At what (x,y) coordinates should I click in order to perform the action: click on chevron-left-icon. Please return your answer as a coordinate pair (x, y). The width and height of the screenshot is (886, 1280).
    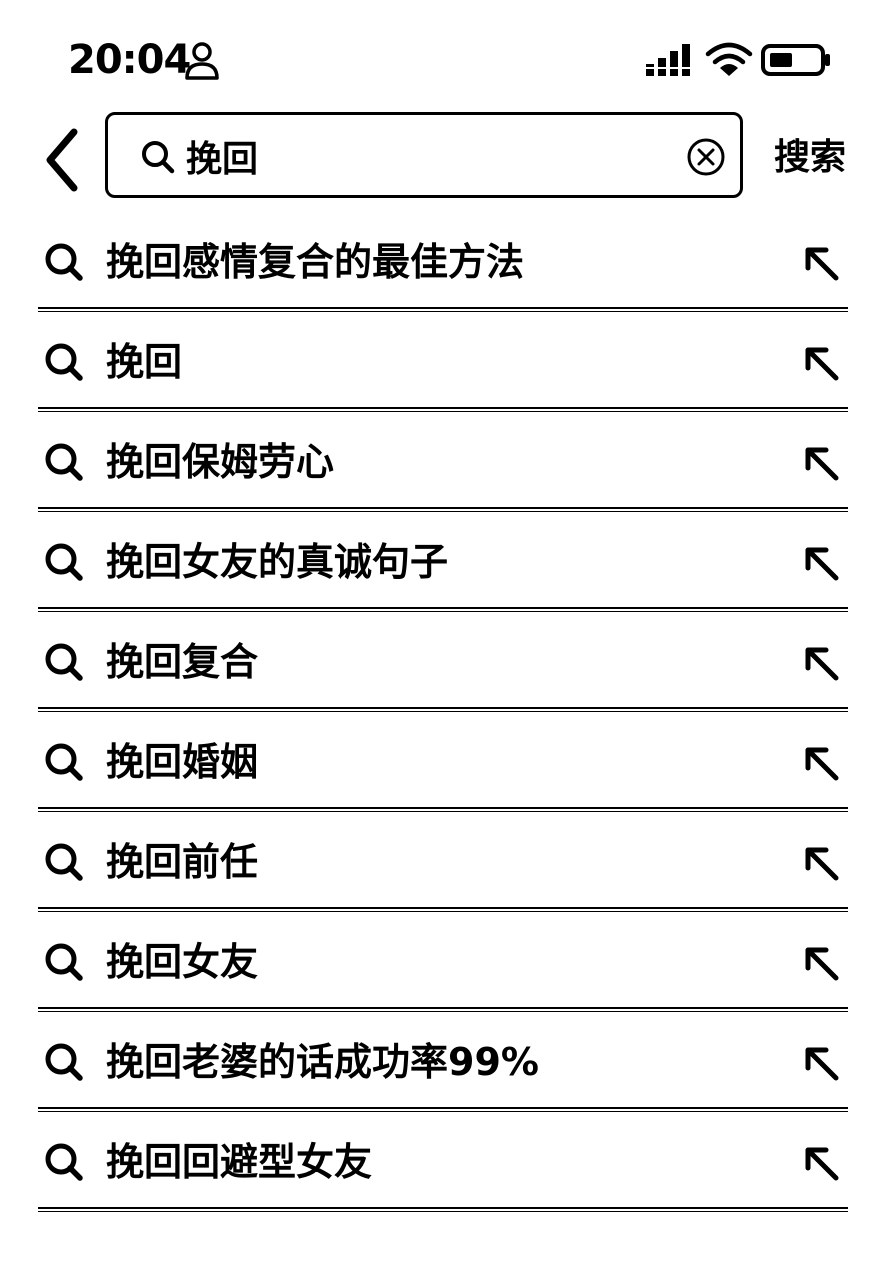
    Looking at the image, I should click on (62, 160).